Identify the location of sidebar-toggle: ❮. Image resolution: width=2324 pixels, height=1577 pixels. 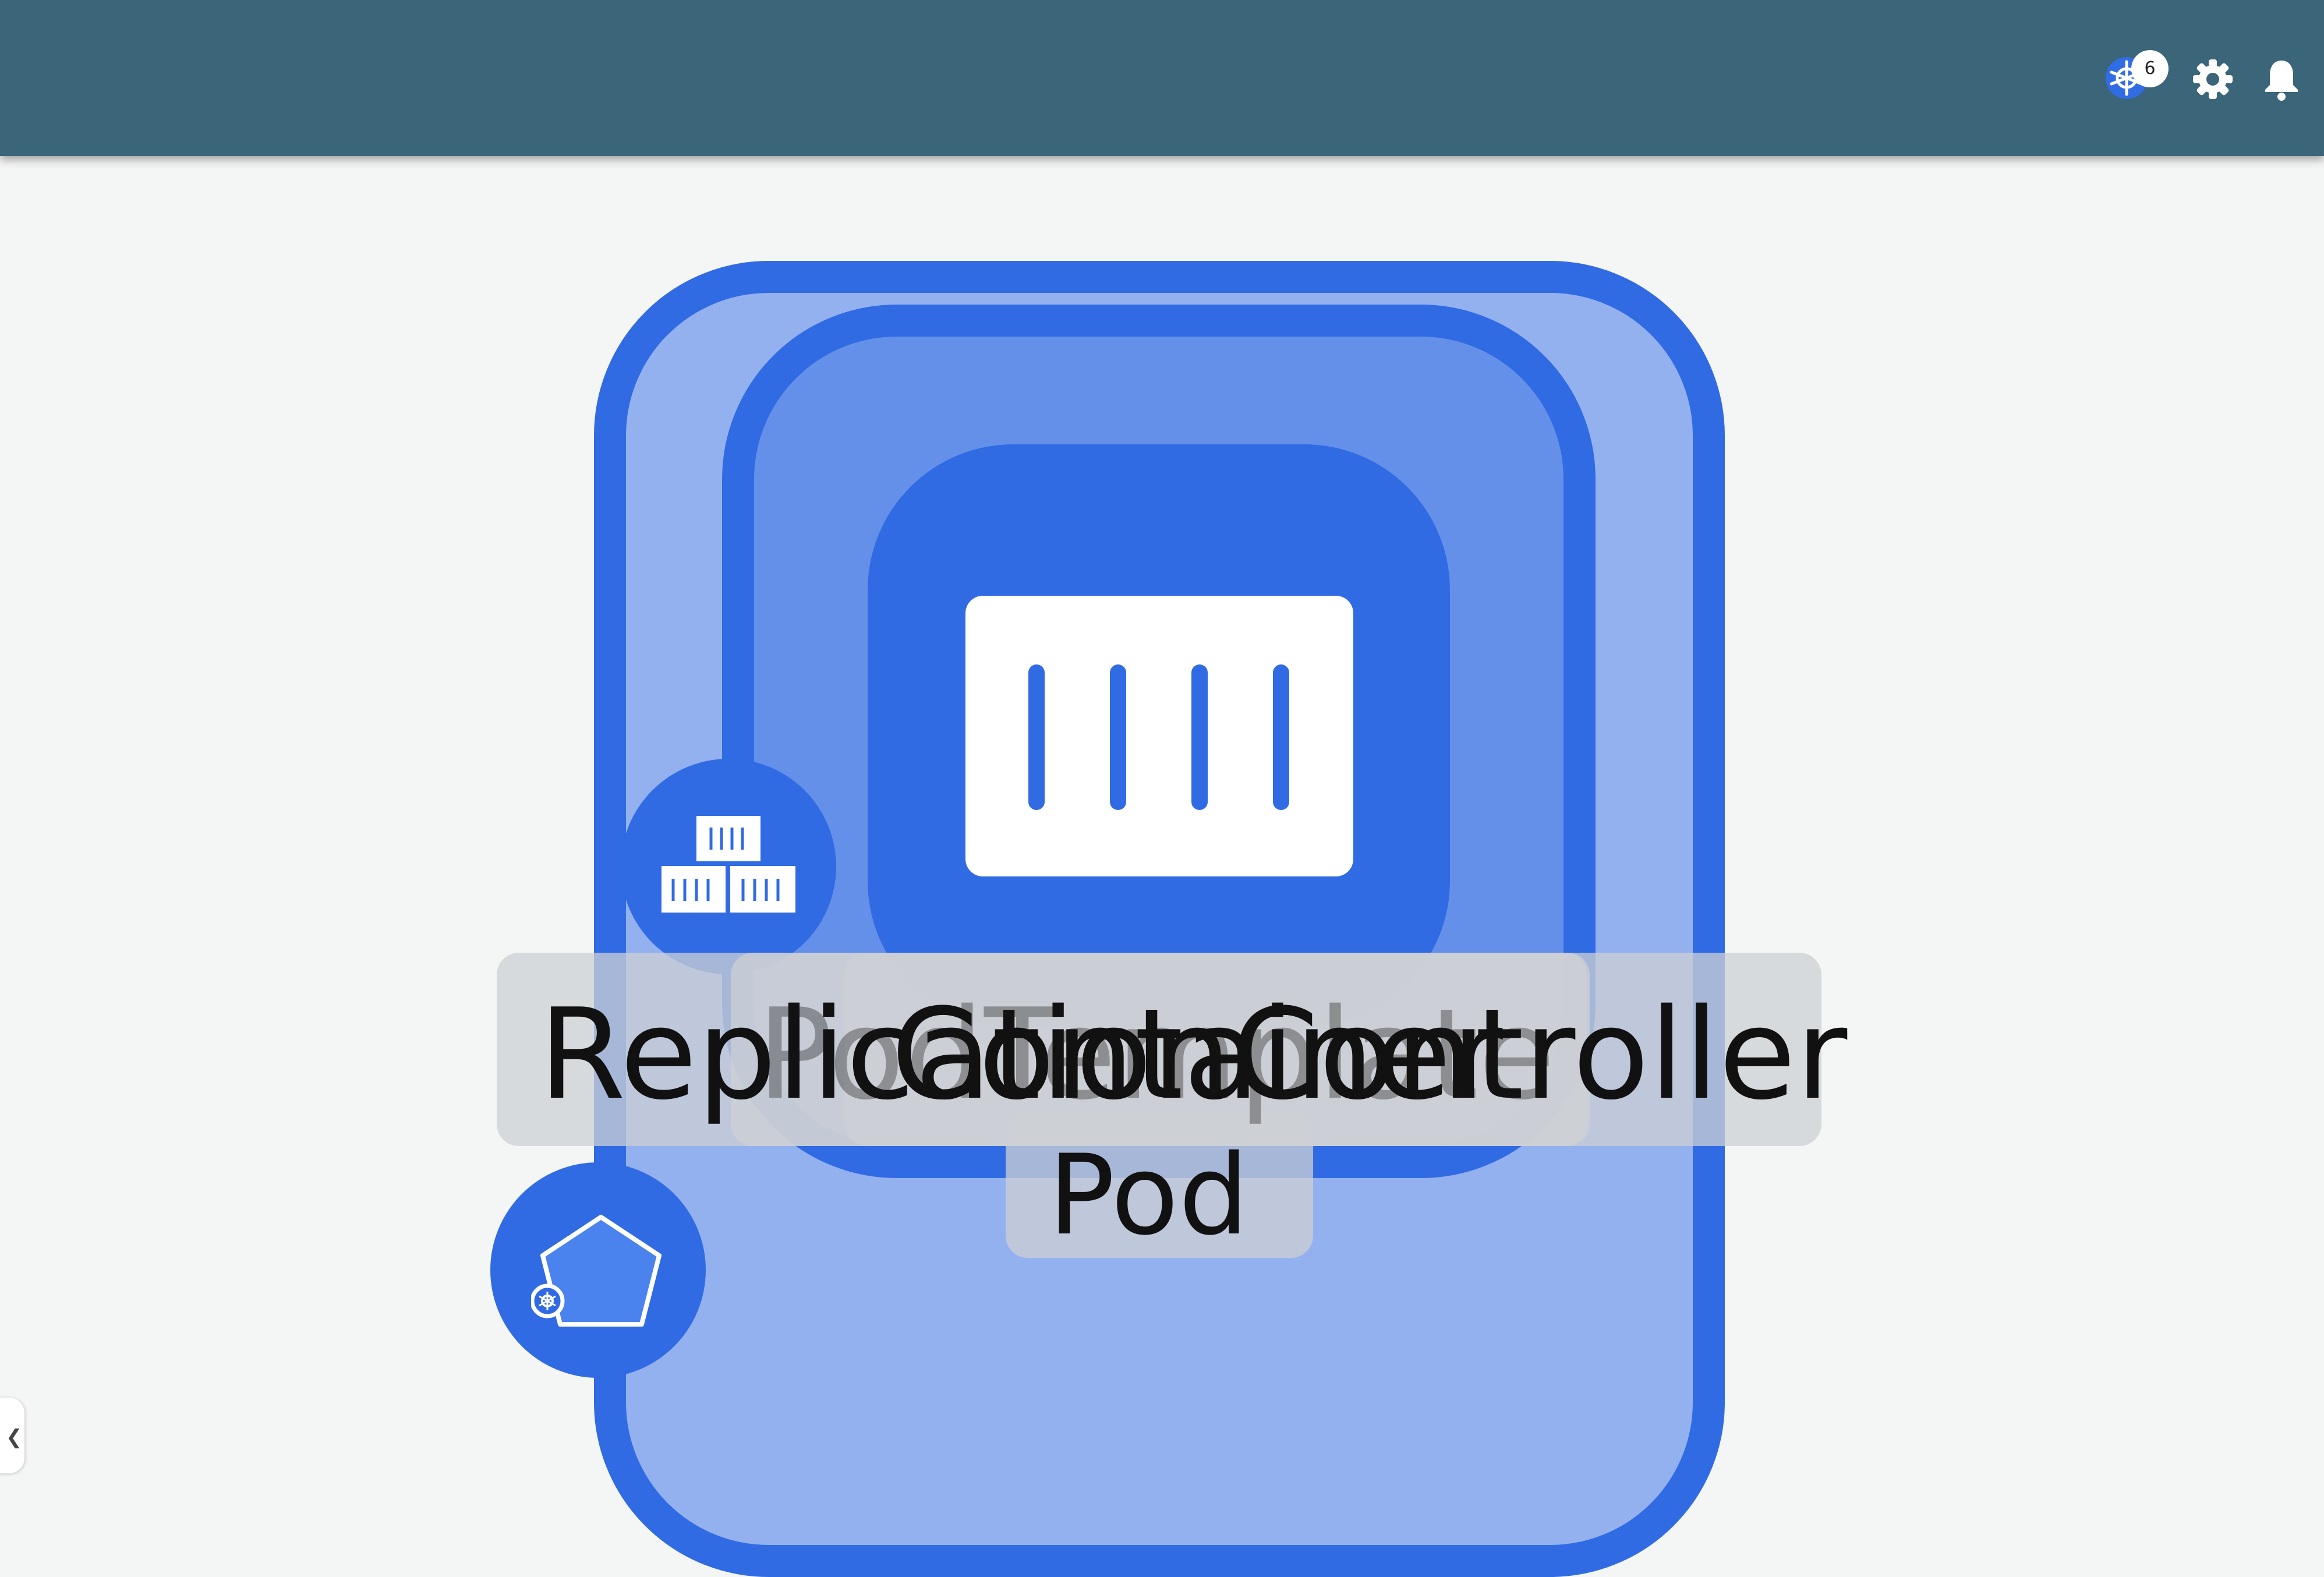
(12, 1435).